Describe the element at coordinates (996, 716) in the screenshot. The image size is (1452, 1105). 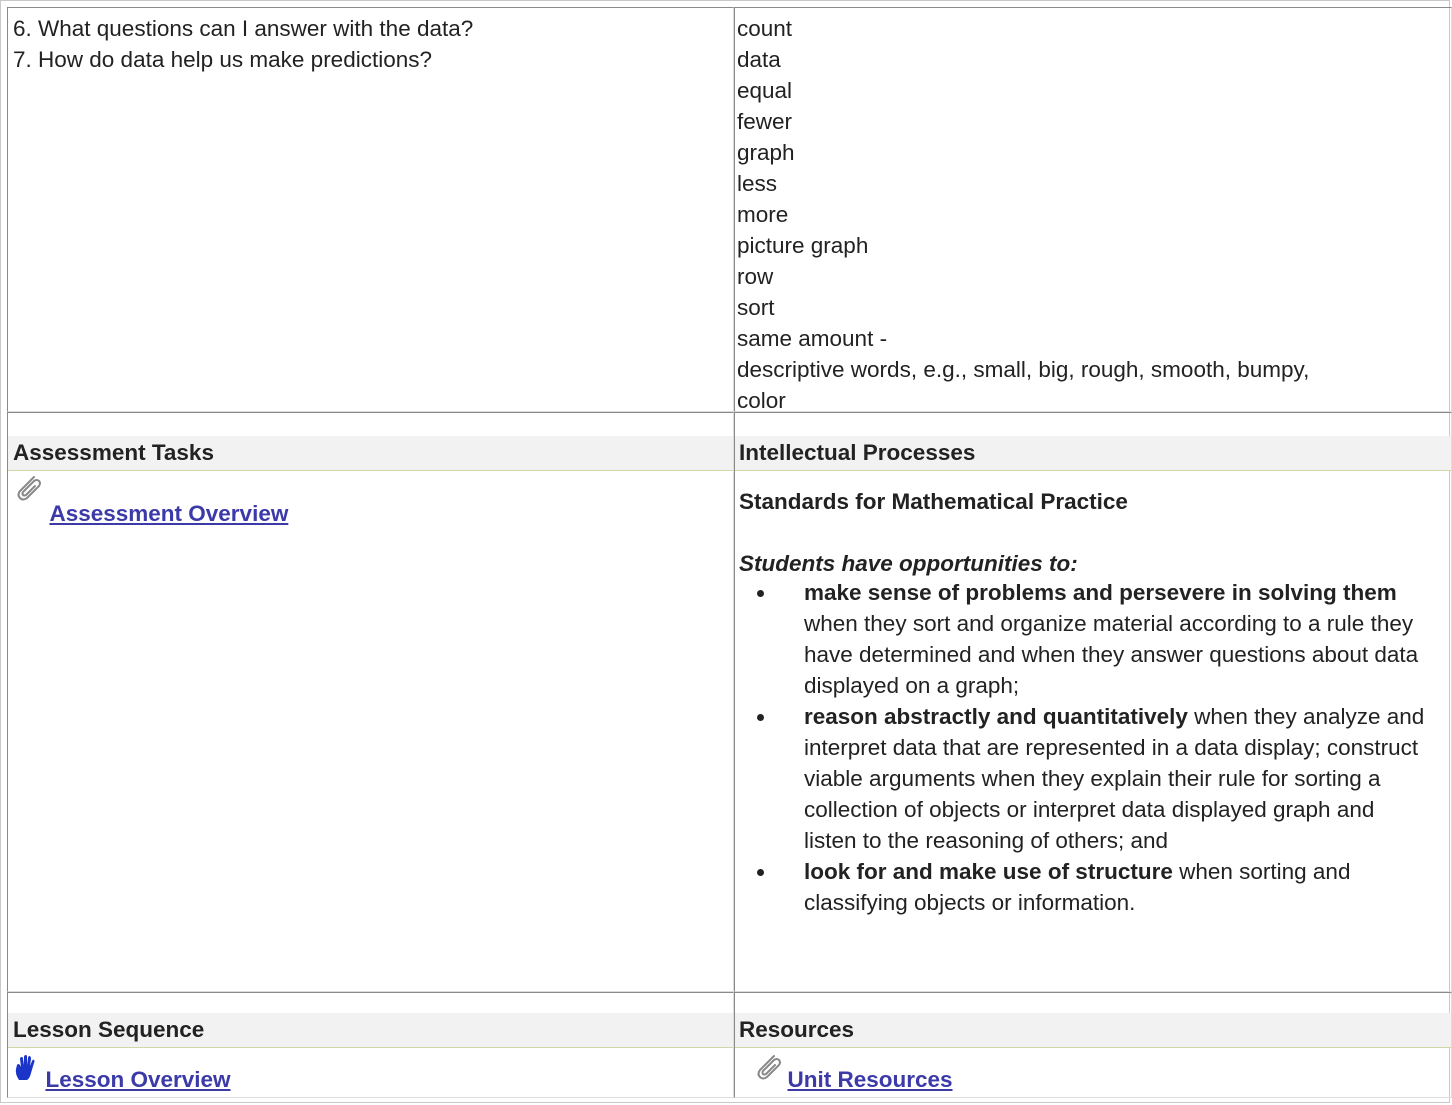
I see `practice-bold: reason abstractly and quantitatively` at that location.